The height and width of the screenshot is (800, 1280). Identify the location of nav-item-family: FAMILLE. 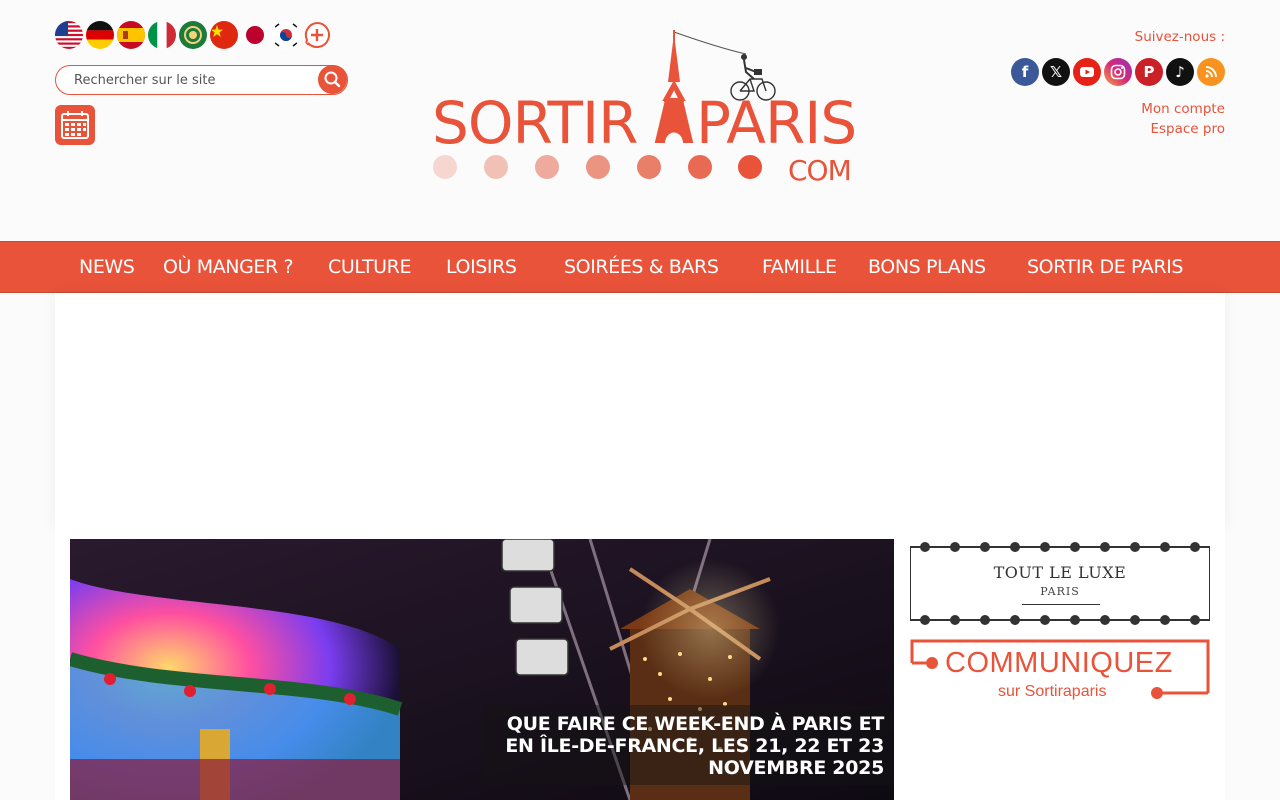
(799, 267).